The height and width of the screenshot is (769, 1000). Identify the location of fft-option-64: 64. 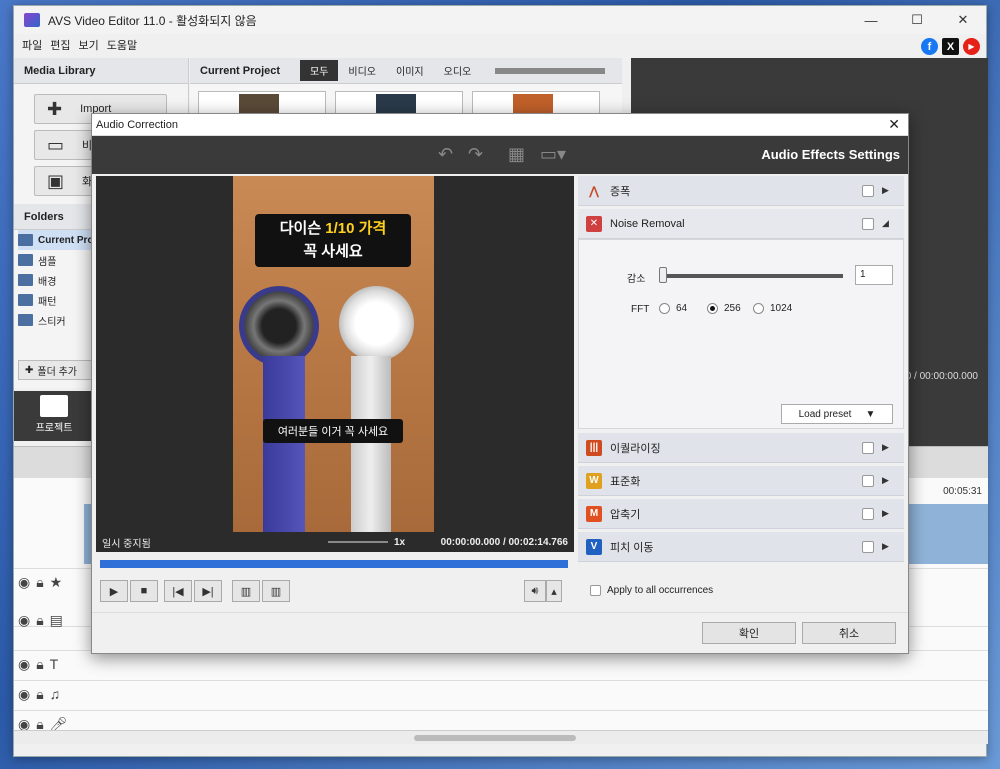
(673, 308).